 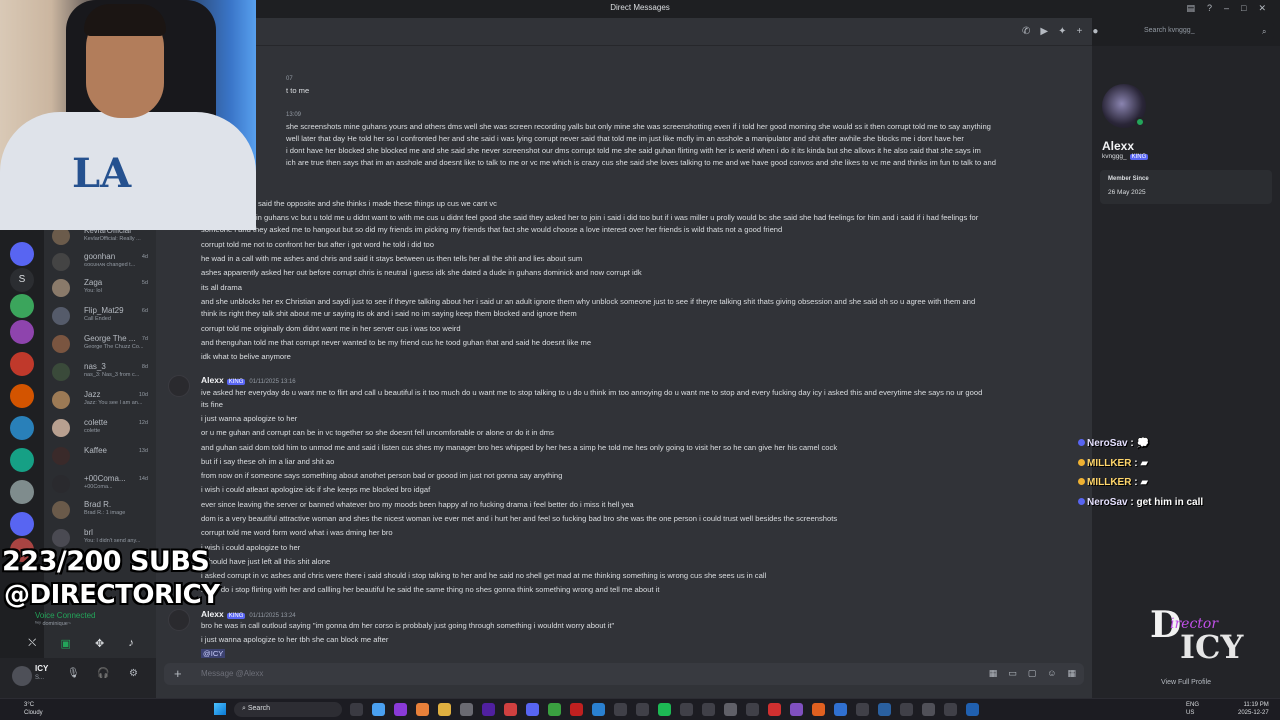 I want to click on close-icon: ✕, so click(x=1262, y=8).